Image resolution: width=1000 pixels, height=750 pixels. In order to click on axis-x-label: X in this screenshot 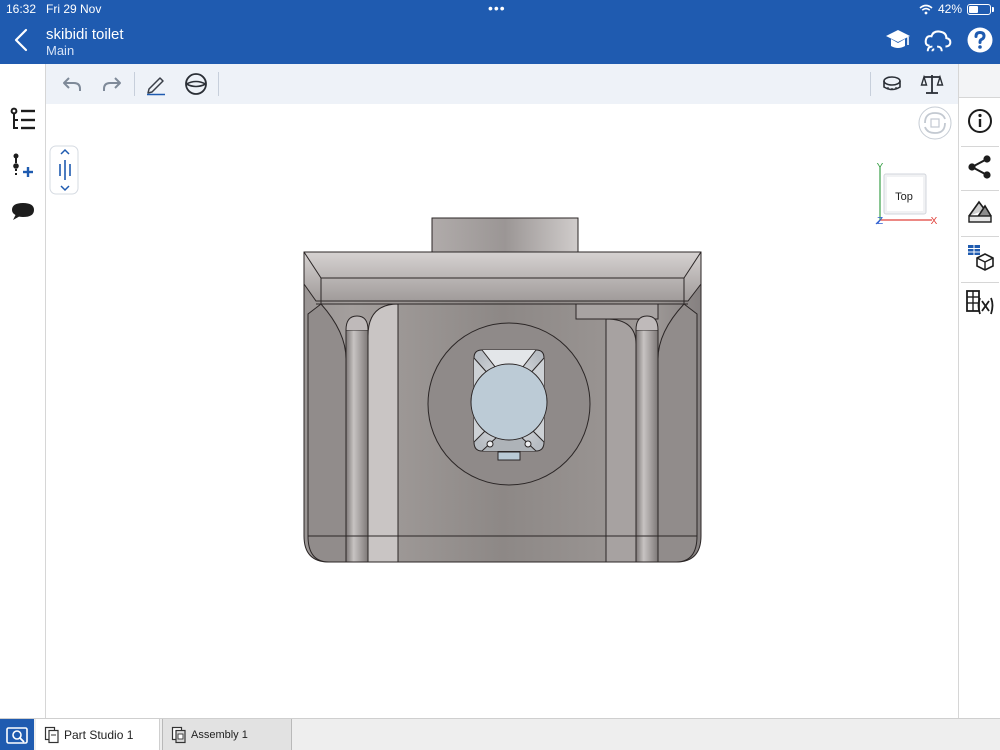, I will do `click(934, 221)`.